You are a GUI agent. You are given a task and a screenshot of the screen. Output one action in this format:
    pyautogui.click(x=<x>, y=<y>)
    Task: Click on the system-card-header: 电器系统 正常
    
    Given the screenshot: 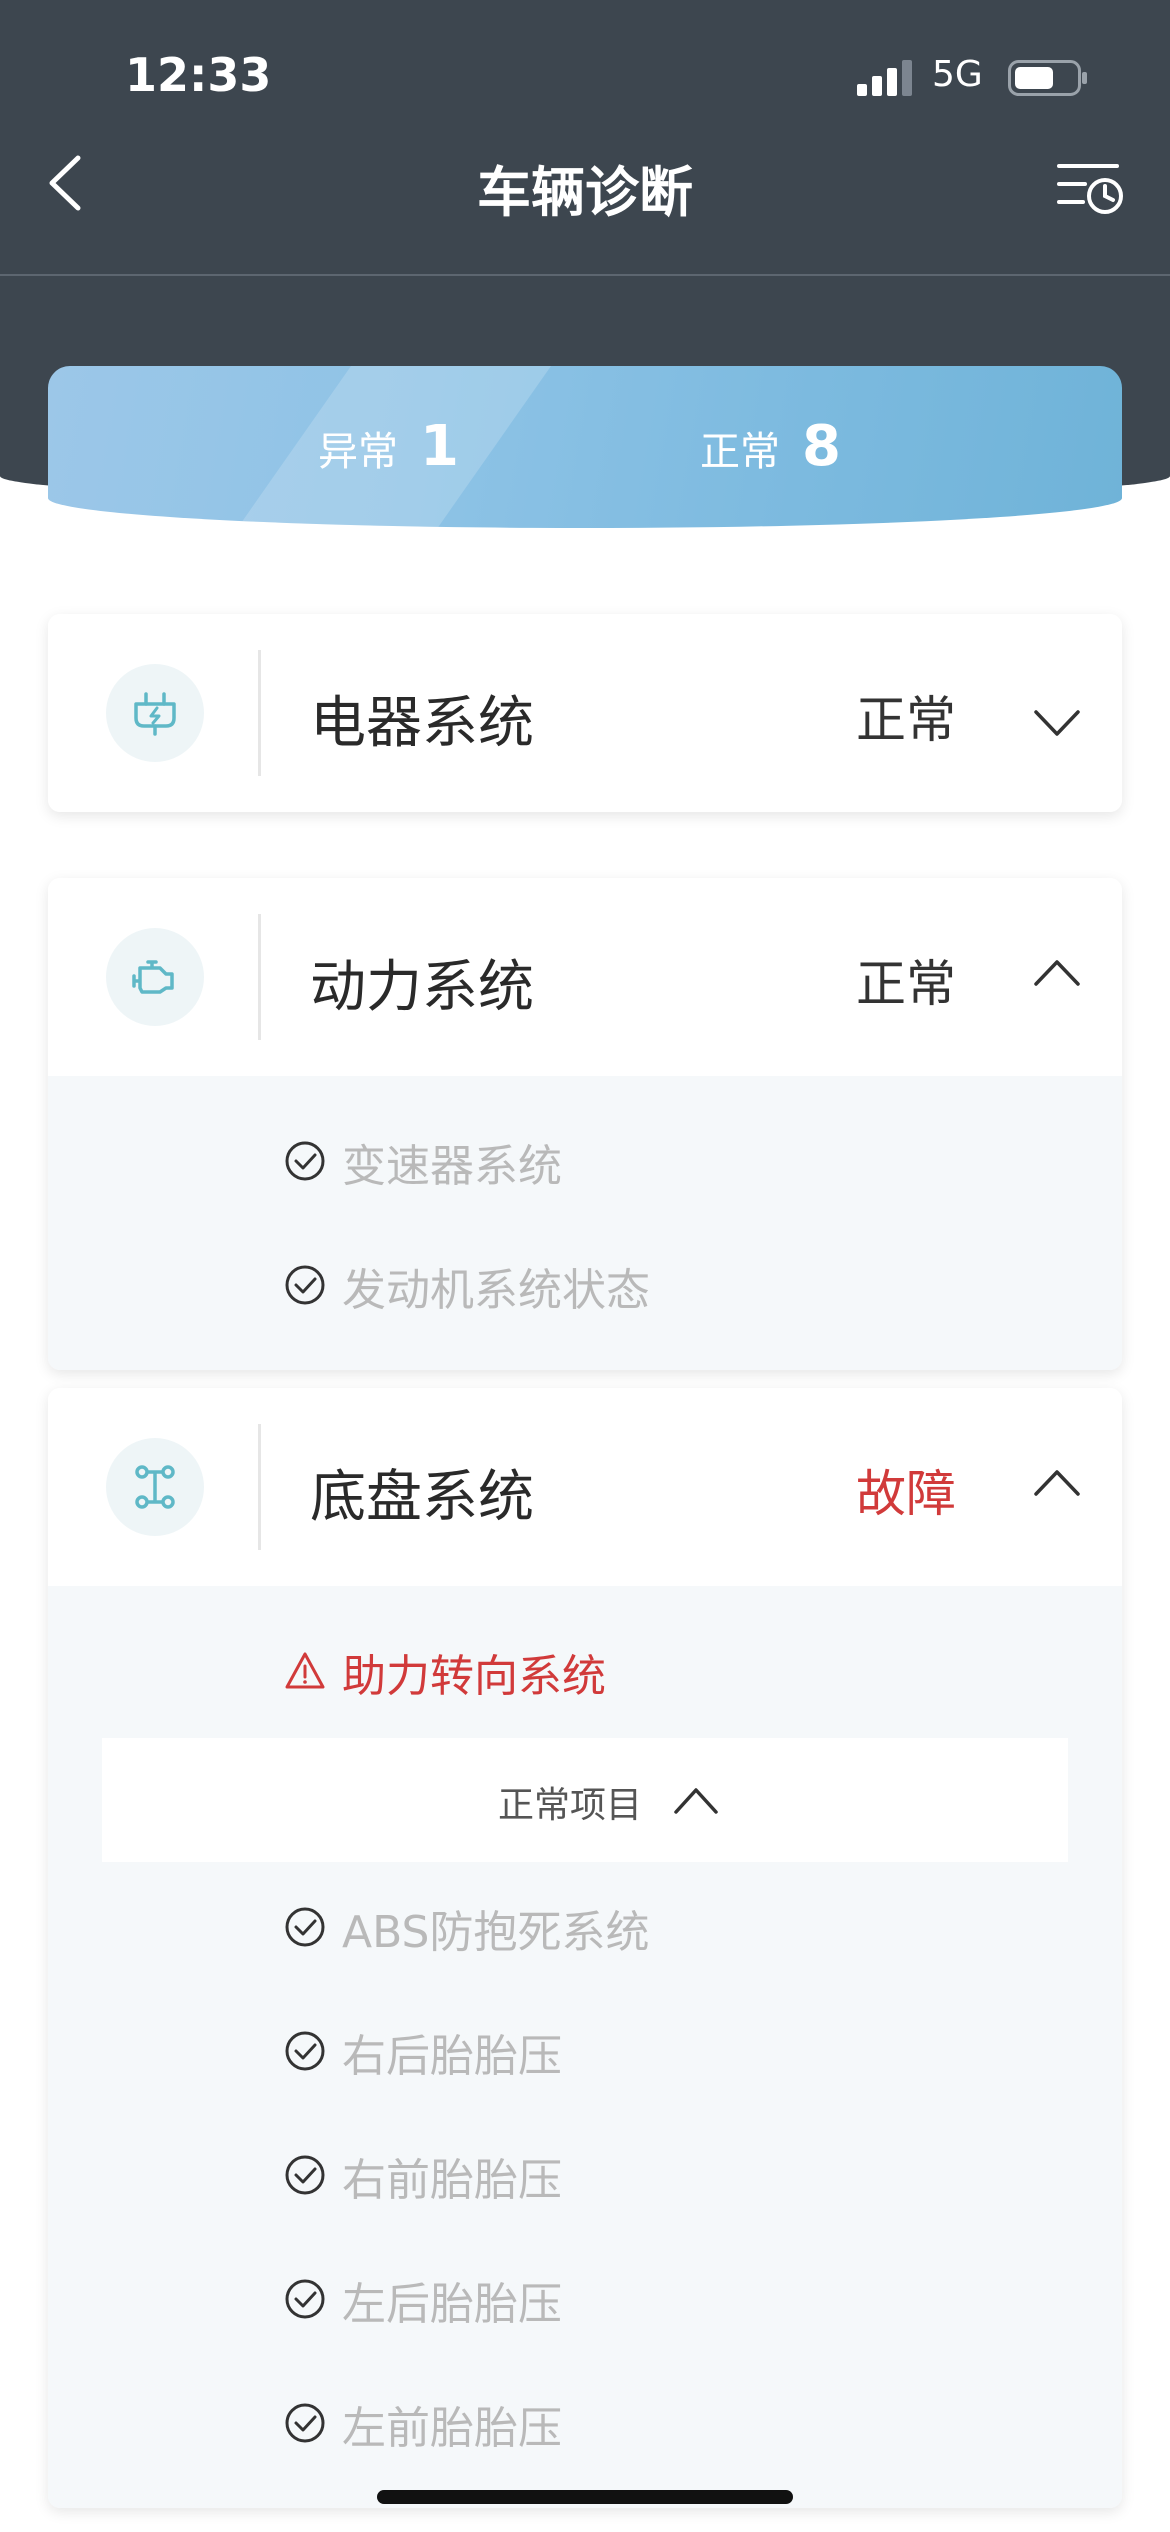 What is the action you would take?
    pyautogui.click(x=585, y=713)
    